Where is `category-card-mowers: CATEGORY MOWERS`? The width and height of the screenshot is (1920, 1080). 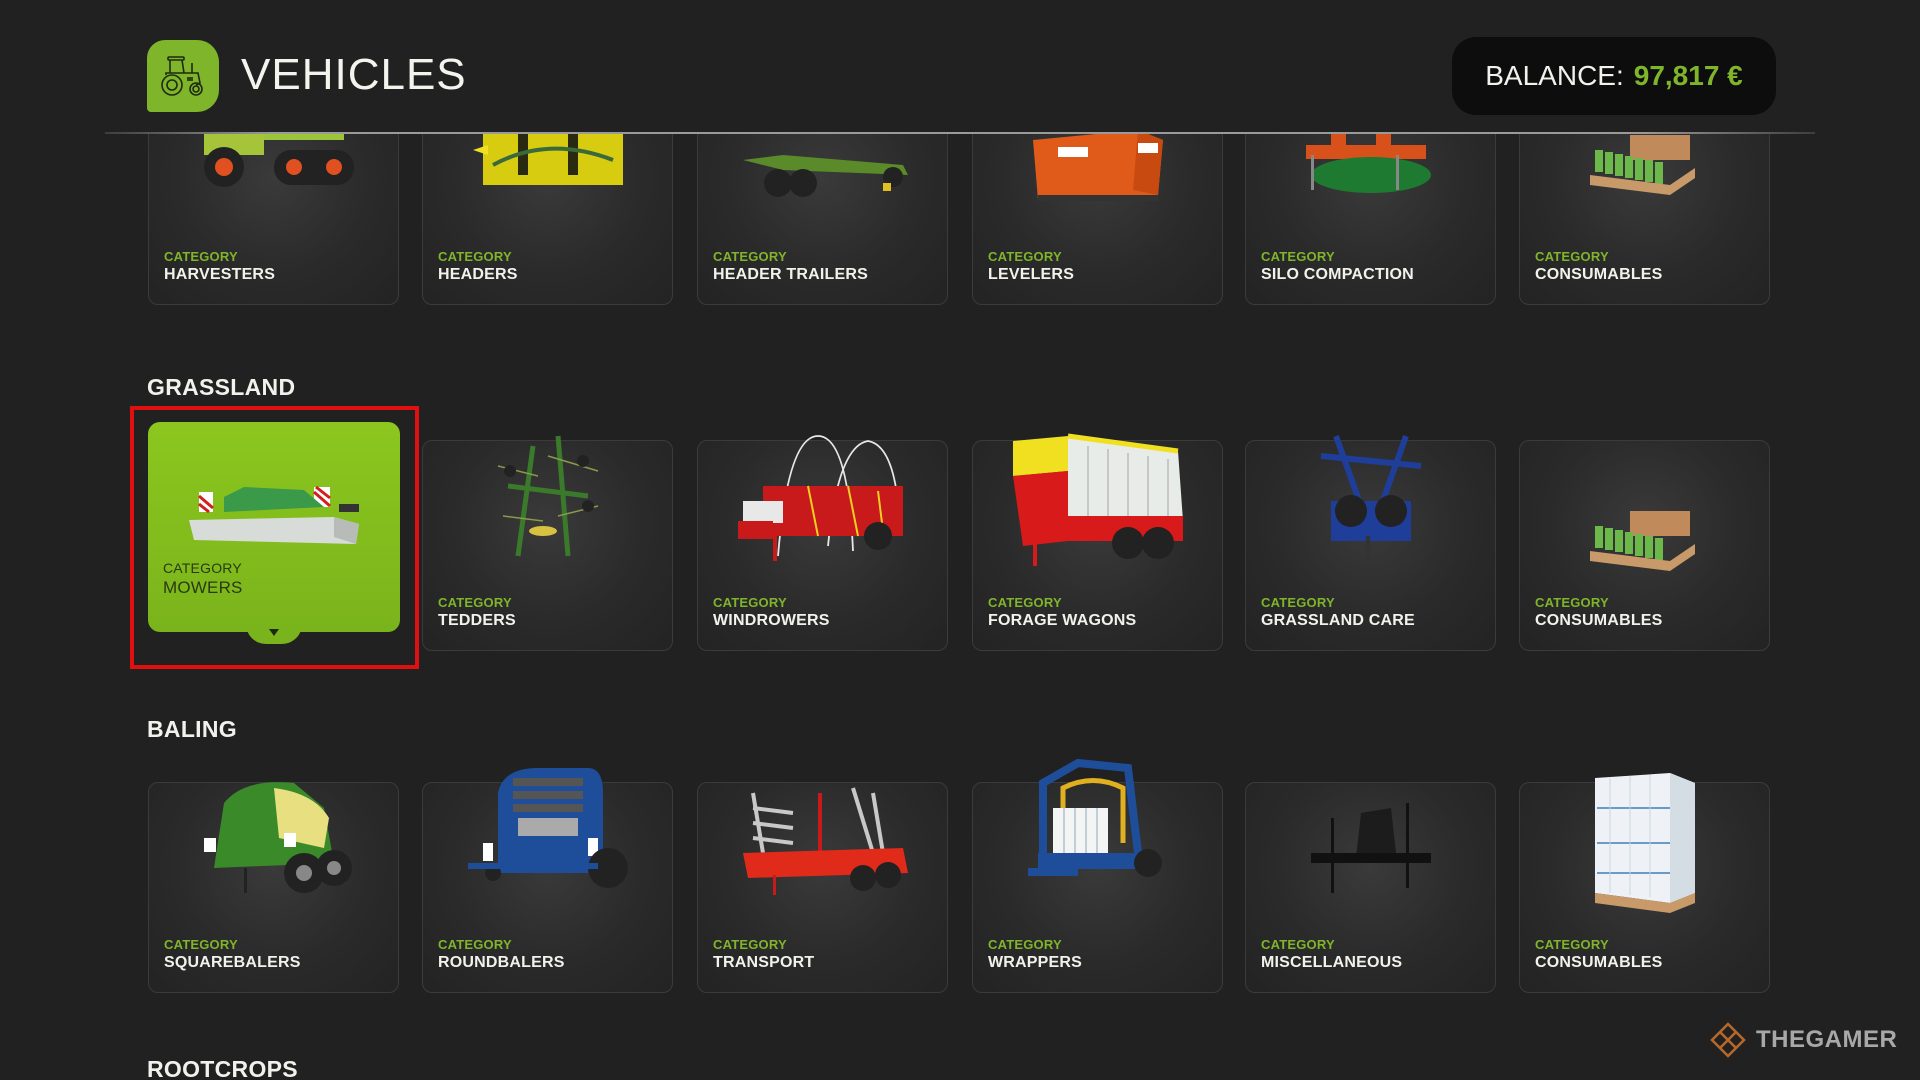
category-card-mowers: CATEGORY MOWERS is located at coordinates (274, 533).